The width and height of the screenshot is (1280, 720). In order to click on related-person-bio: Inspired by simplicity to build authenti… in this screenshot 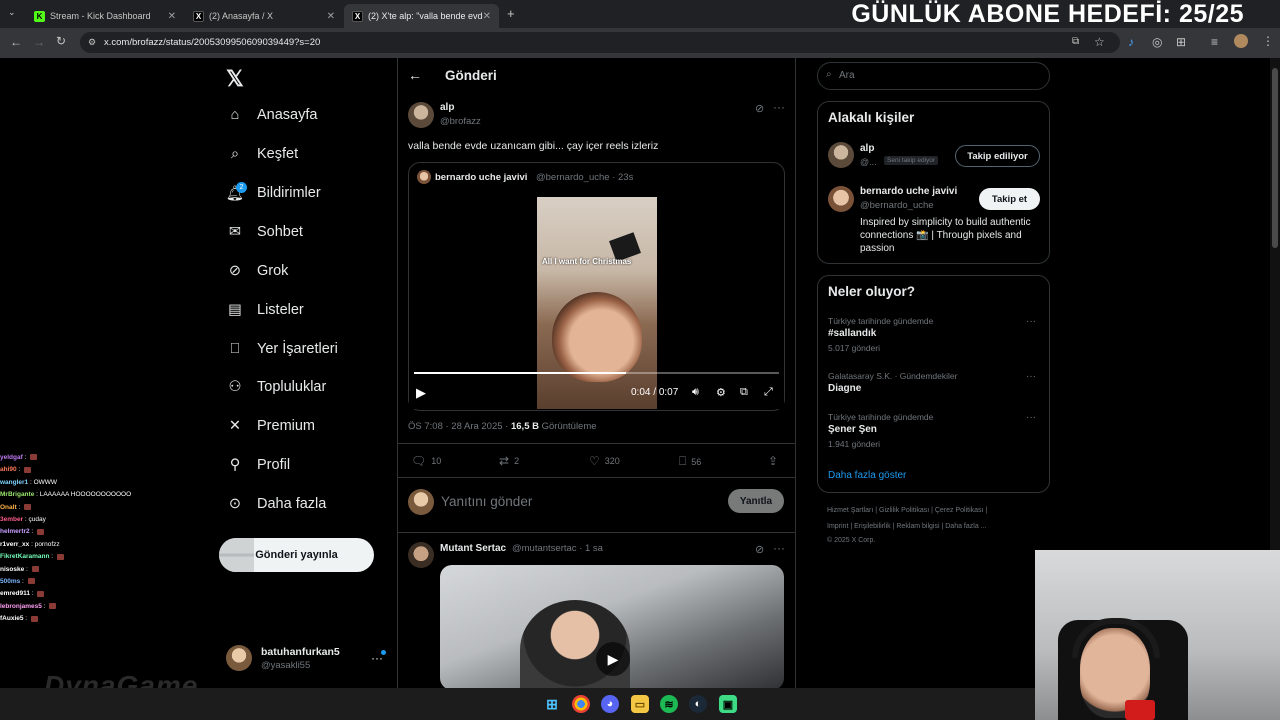, I will do `click(945, 235)`.